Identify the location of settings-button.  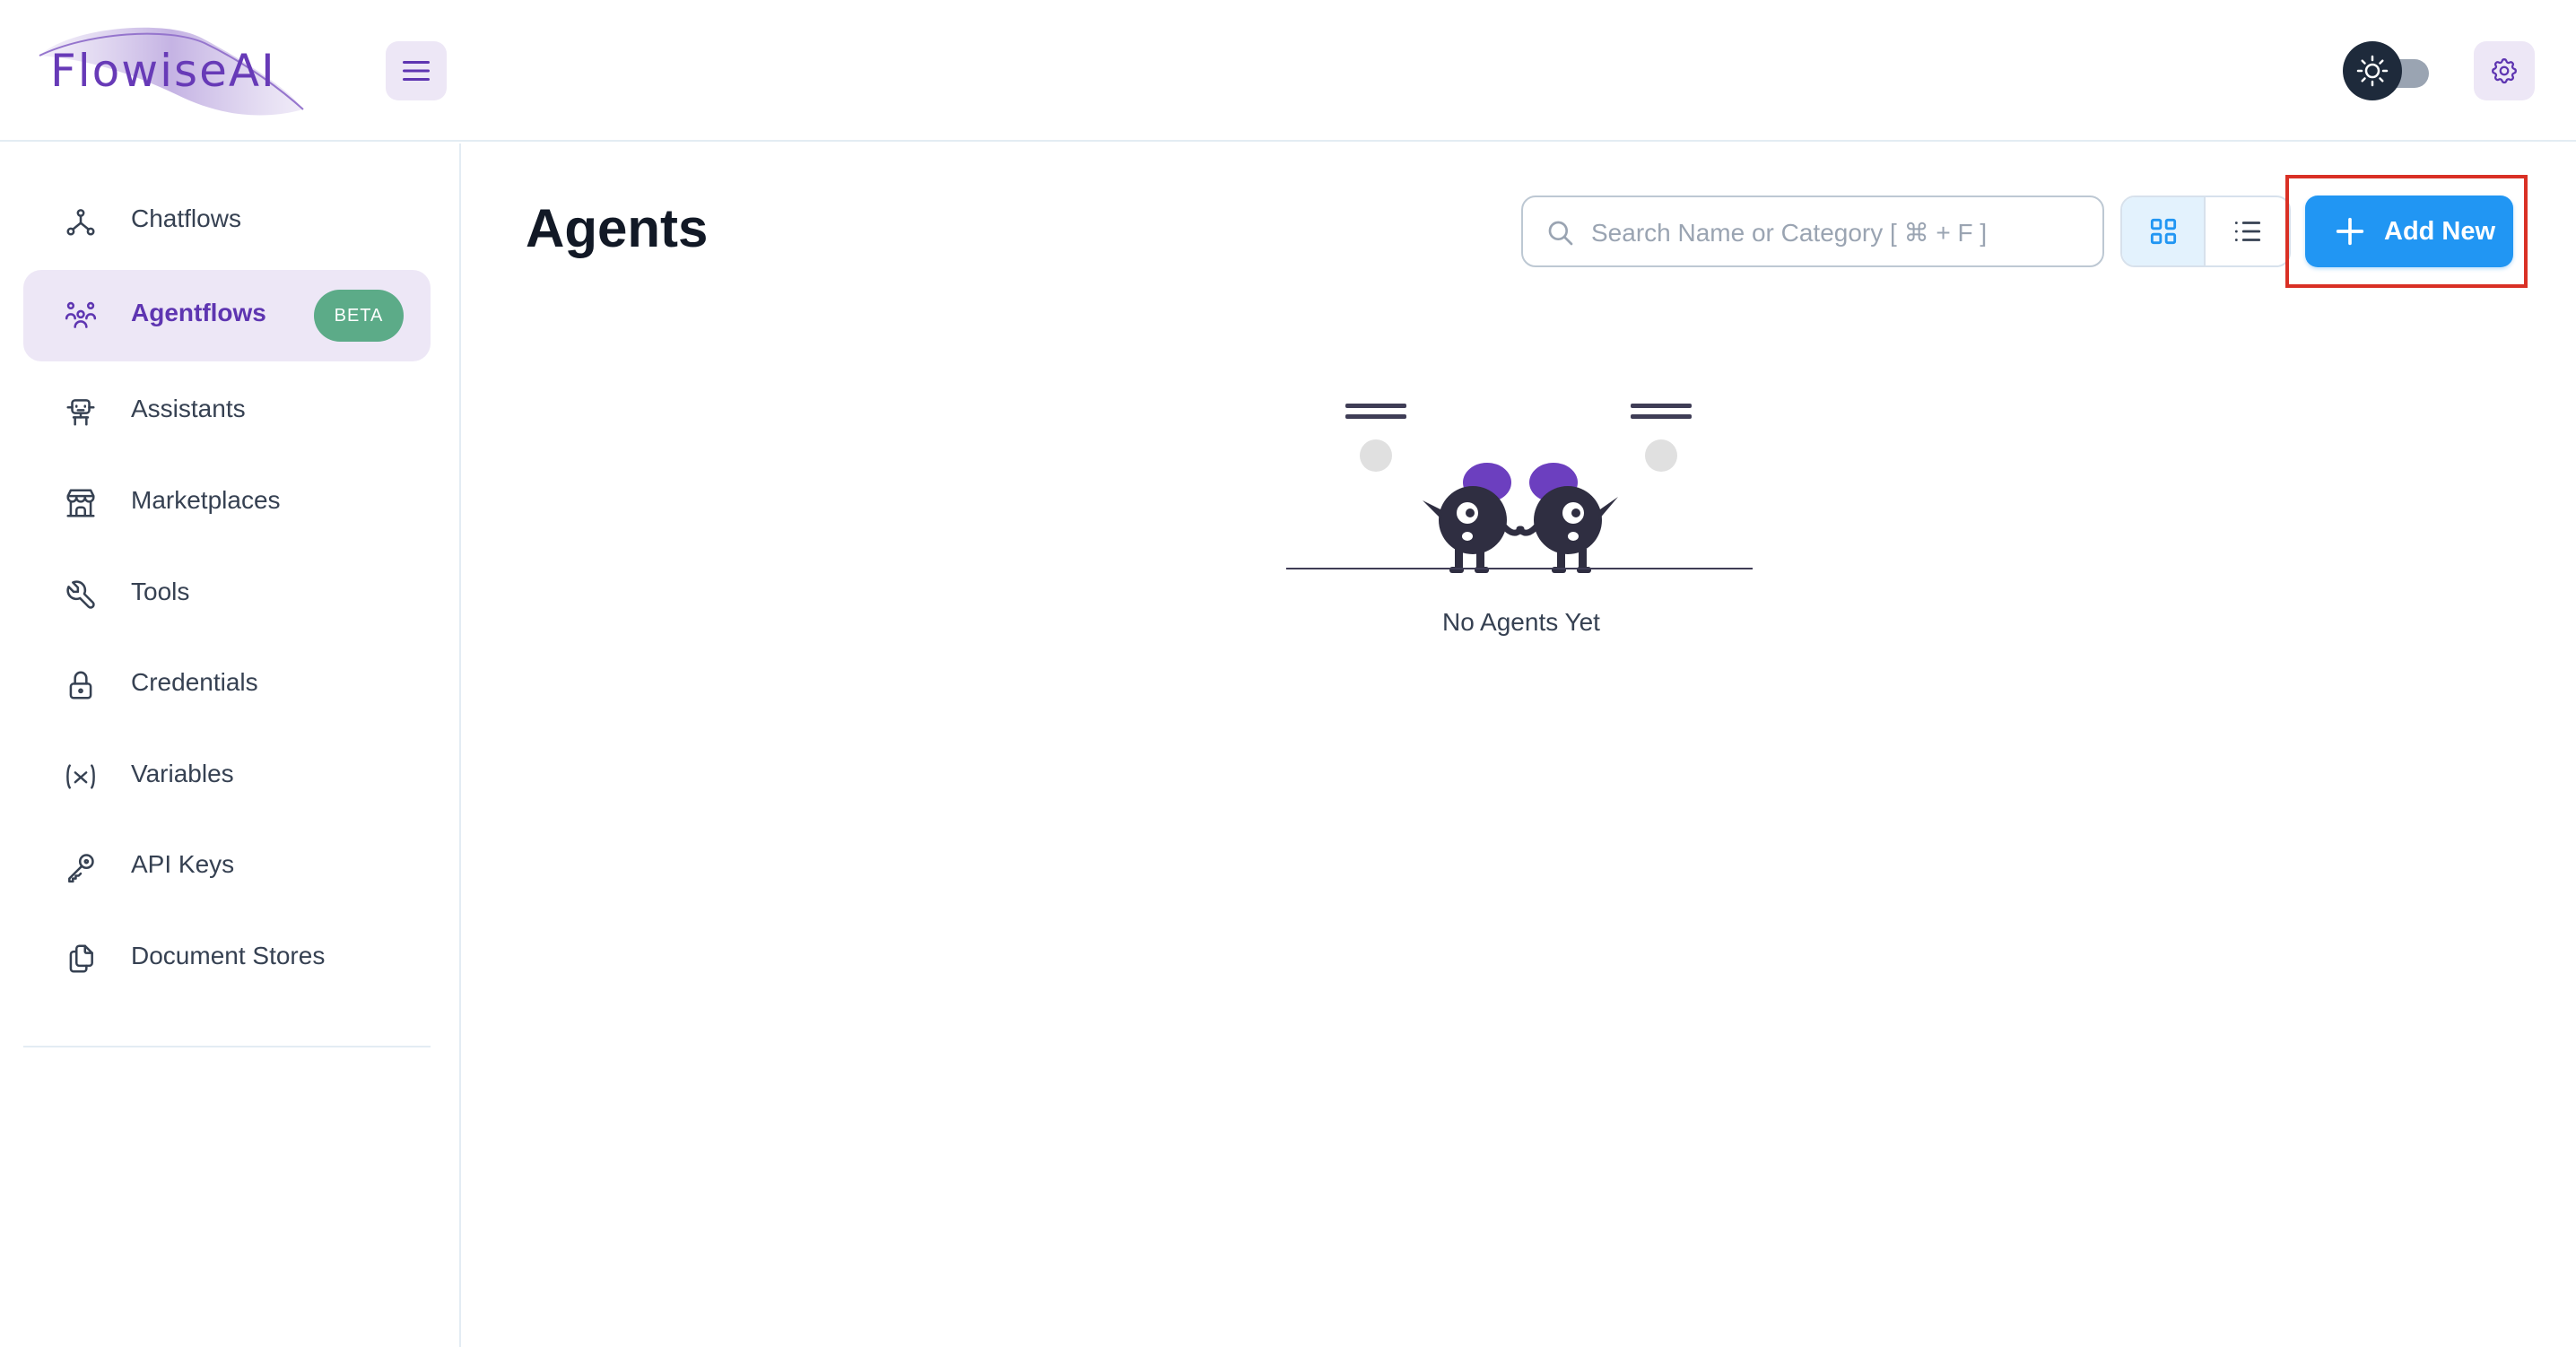
(2504, 70).